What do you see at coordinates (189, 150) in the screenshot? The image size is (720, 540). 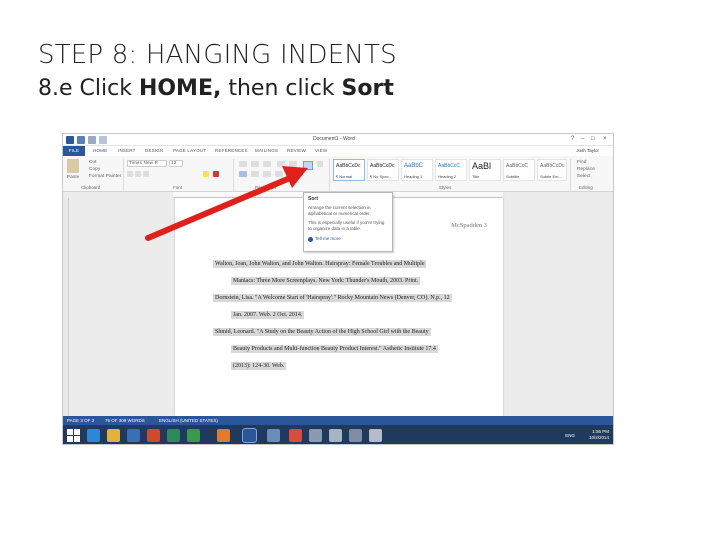 I see `tab-page-layout: PAGE LAYOUT` at bounding box center [189, 150].